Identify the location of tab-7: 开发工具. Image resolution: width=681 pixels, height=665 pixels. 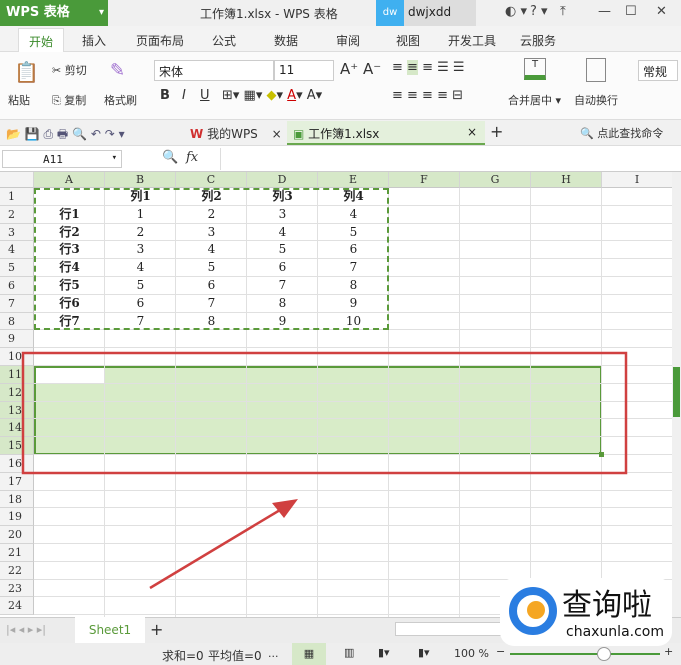
(472, 40).